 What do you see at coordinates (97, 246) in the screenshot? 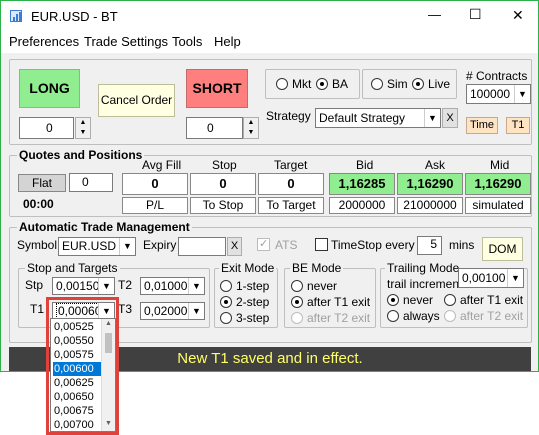
I see `symbol-select: EUR.USD ▼` at bounding box center [97, 246].